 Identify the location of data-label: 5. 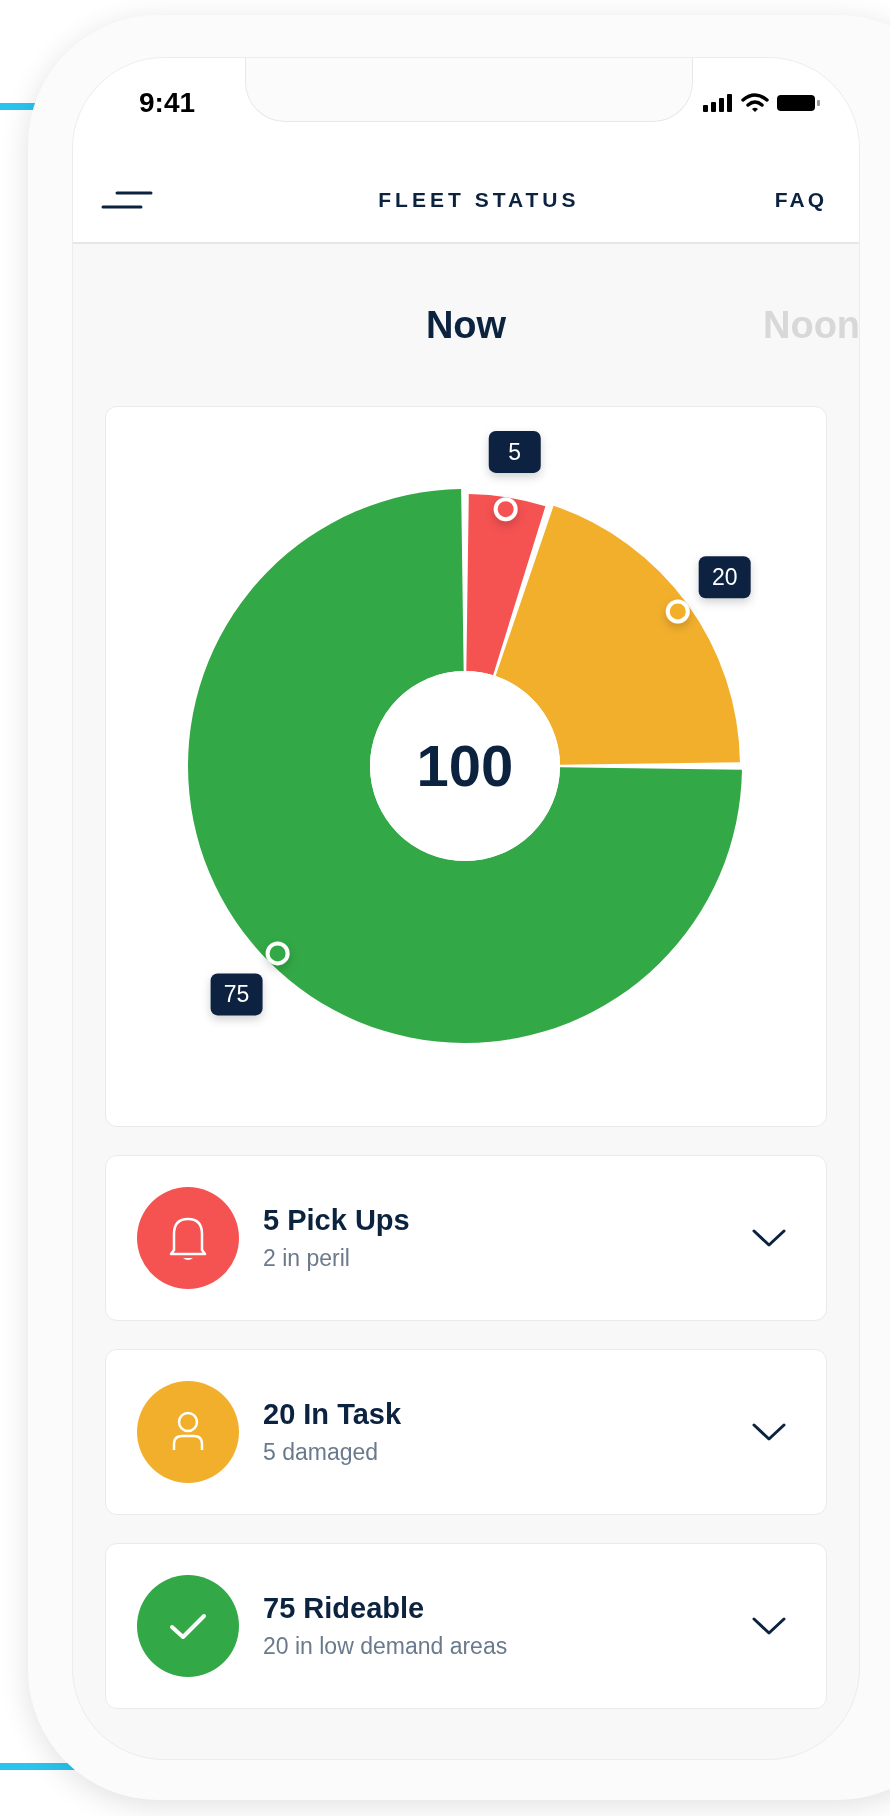
(515, 451).